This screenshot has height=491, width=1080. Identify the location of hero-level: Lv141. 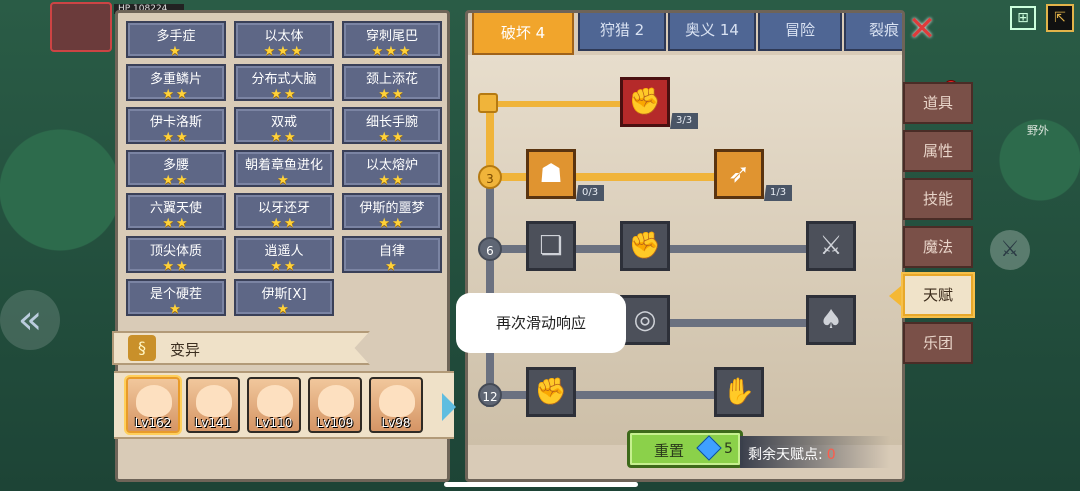
(213, 423).